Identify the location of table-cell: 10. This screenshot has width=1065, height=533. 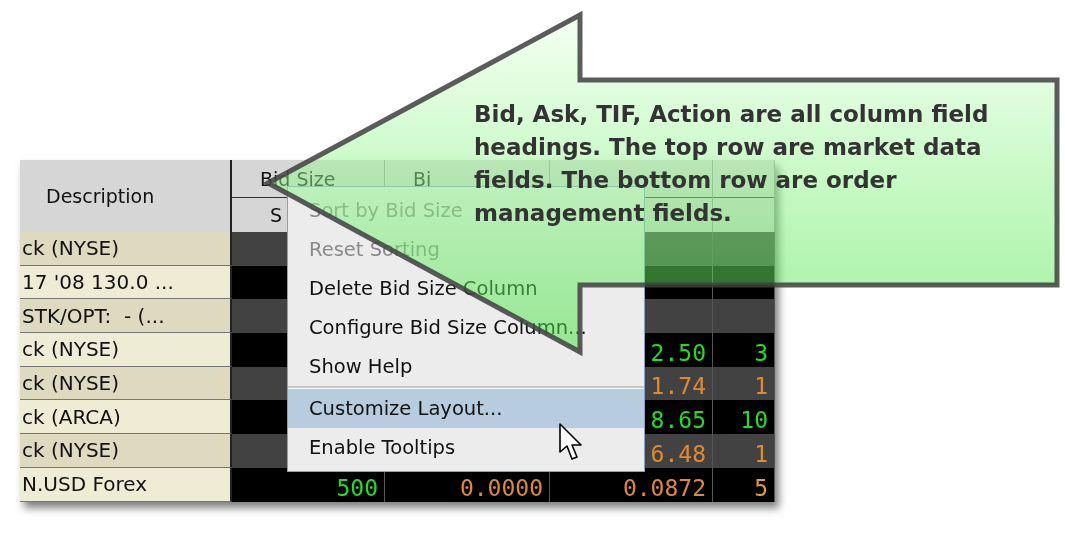
(744, 417).